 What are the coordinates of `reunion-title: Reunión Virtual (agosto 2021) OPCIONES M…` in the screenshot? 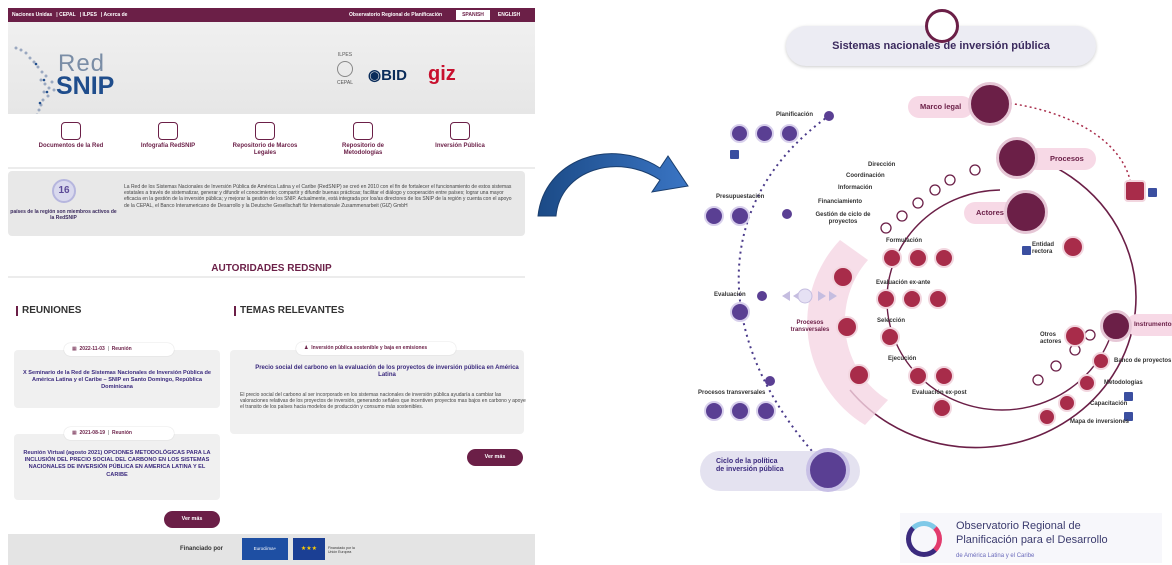 It's located at (117, 464).